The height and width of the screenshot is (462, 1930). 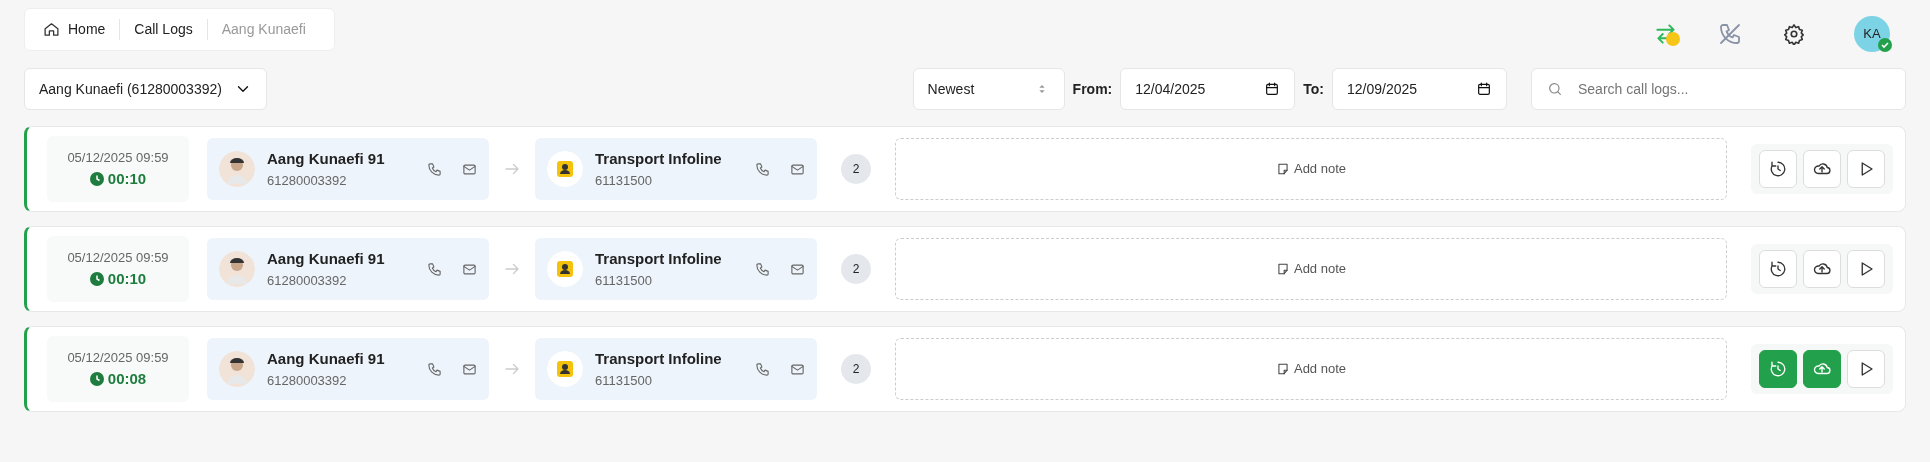 I want to click on breadcrumb-link: Home, so click(x=79, y=29).